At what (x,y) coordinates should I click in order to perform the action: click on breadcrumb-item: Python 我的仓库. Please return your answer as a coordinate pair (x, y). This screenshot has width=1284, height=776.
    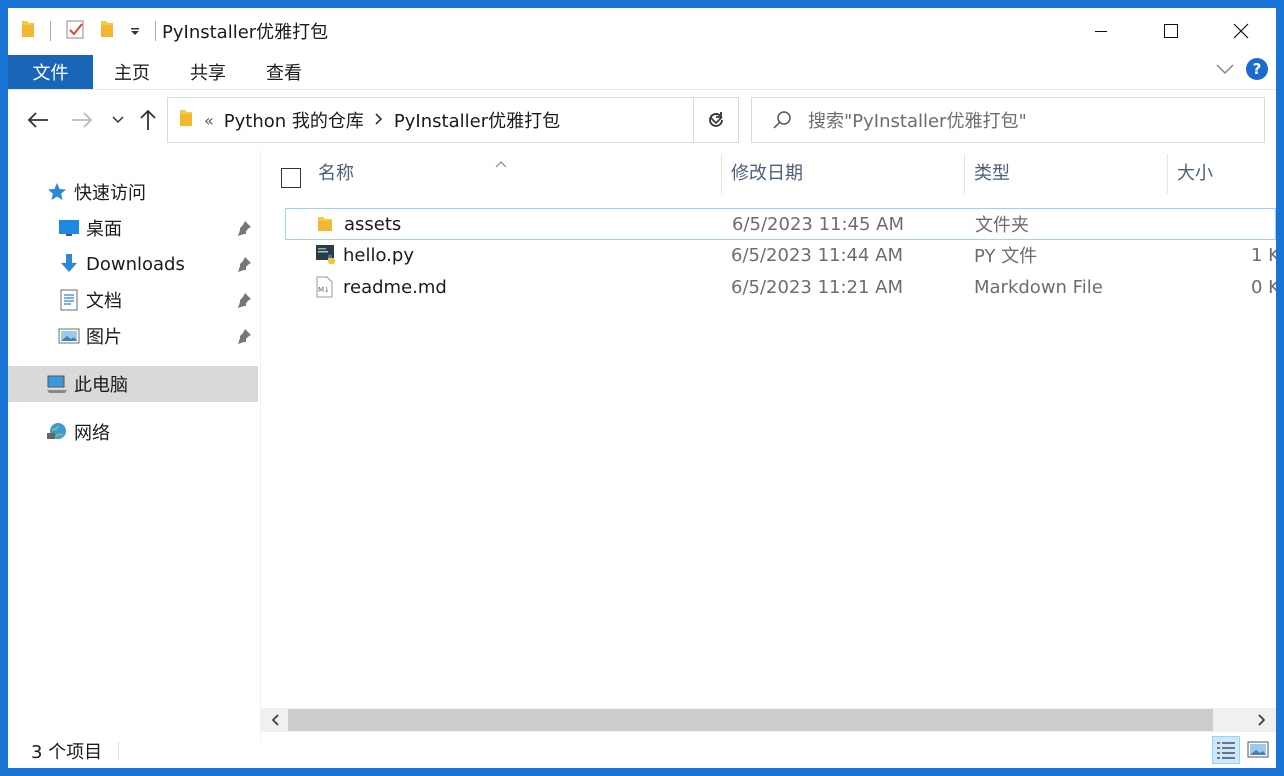
    Looking at the image, I should click on (294, 120).